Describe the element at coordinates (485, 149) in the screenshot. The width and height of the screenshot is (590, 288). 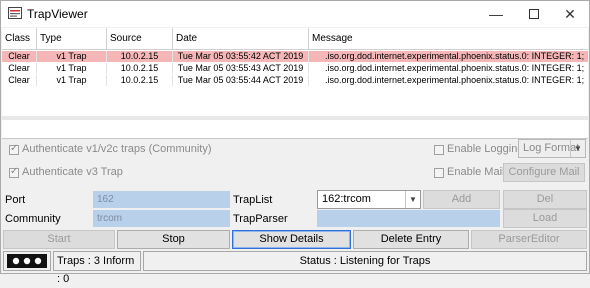
I see `enable-logging-label: Enable Logging` at that location.